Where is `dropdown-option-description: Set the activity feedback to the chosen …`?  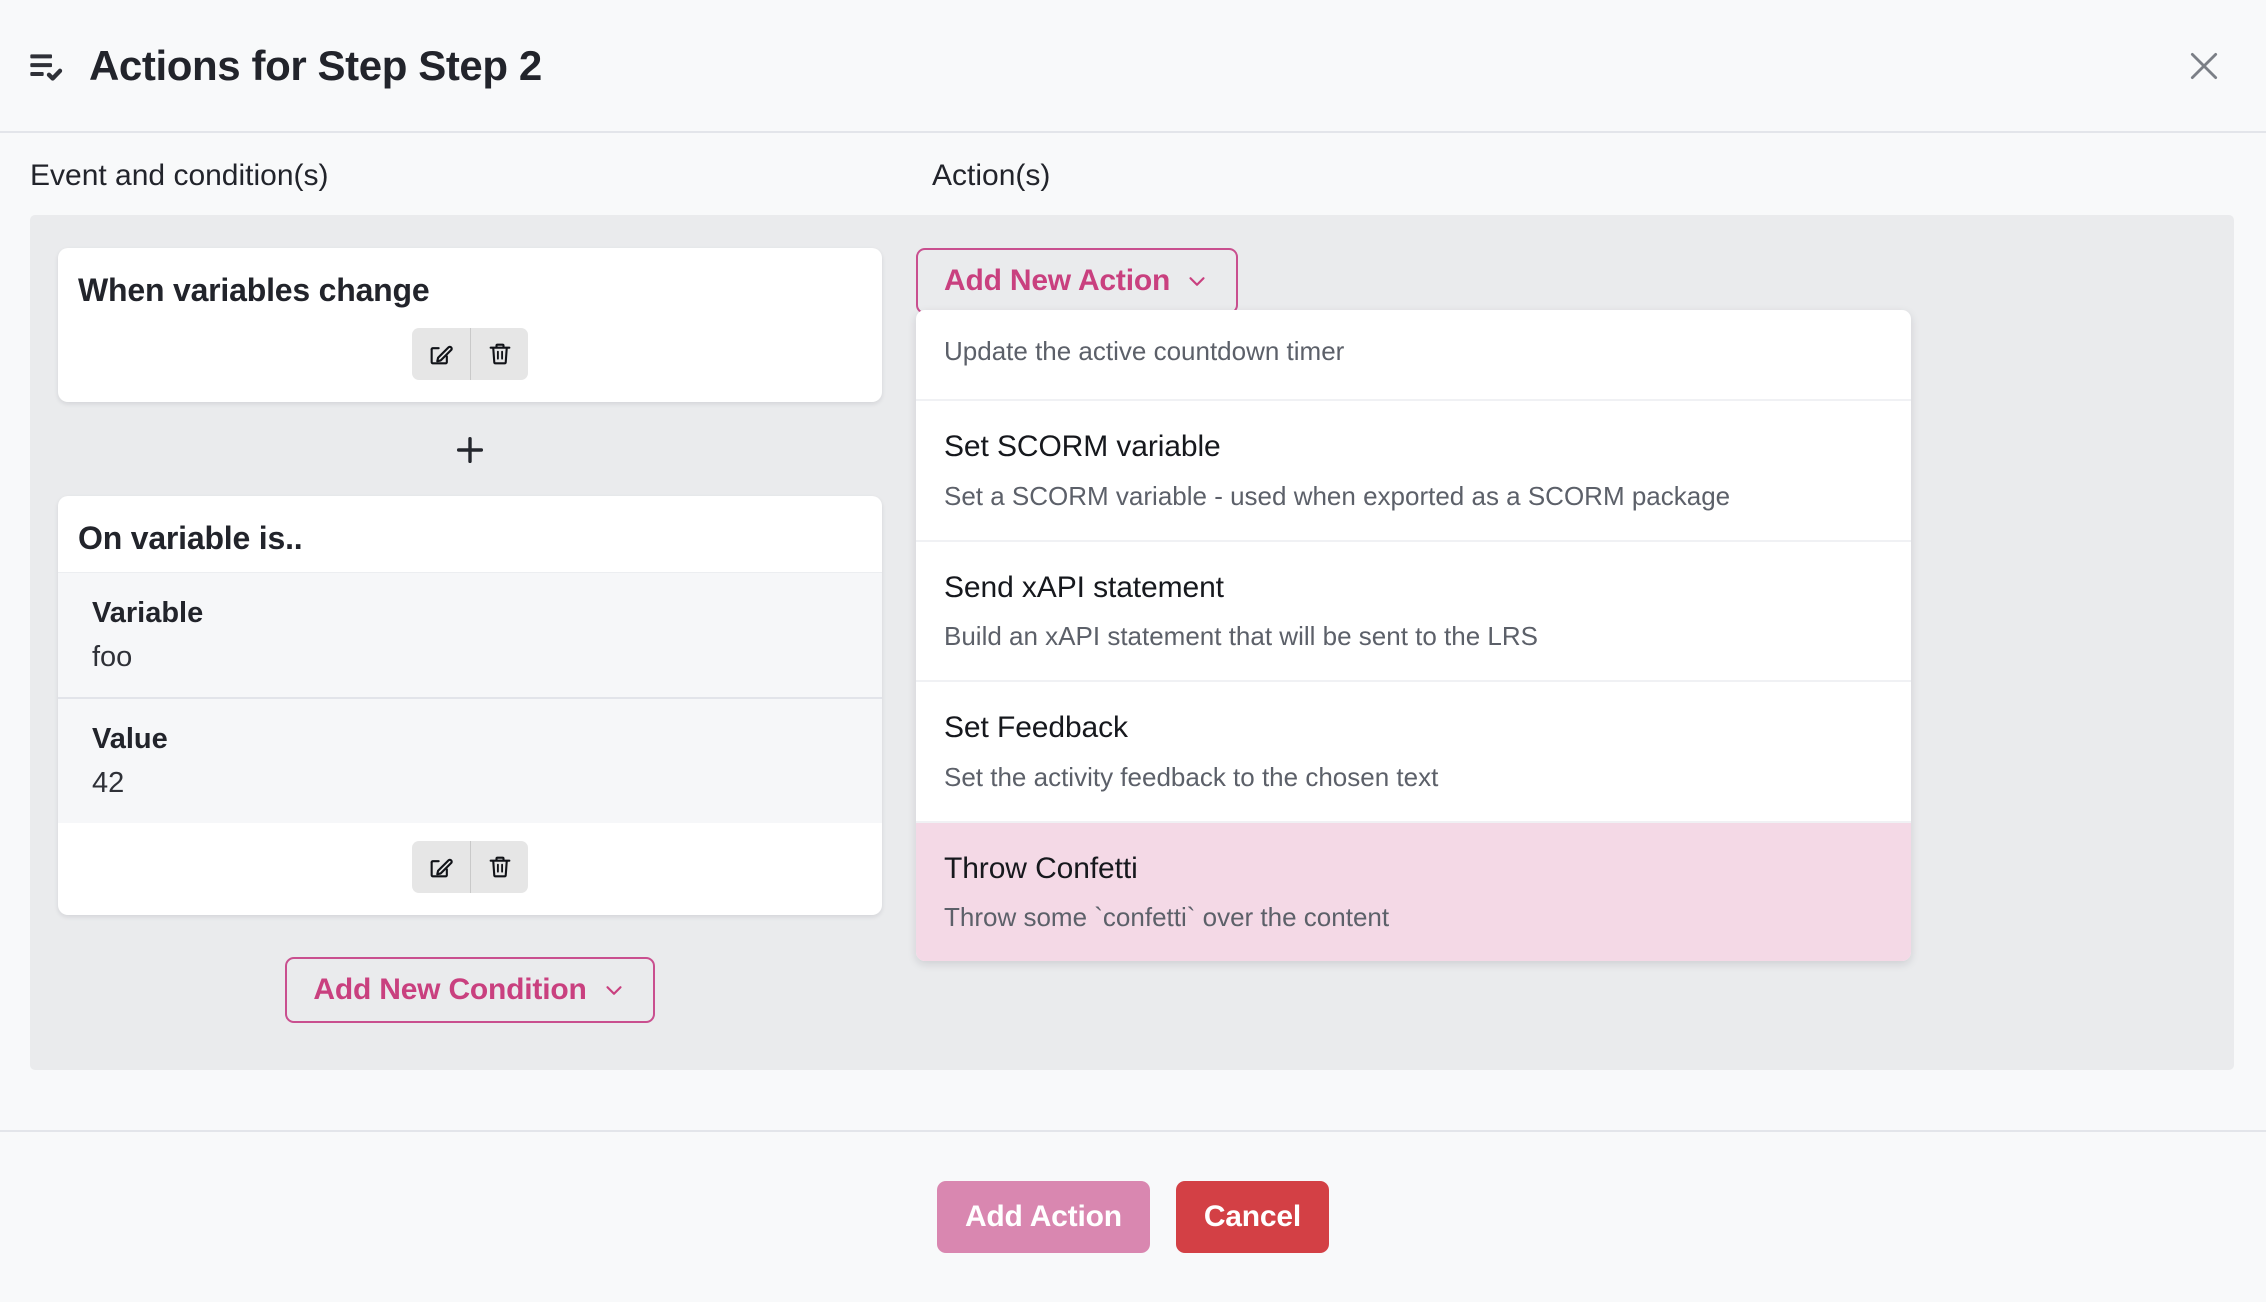 dropdown-option-description: Set the activity feedback to the chosen … is located at coordinates (1191, 776).